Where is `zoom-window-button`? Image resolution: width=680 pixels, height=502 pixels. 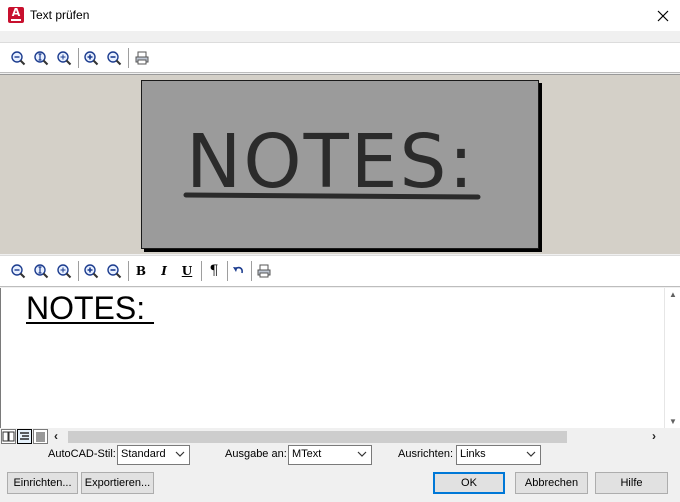 zoom-window-button is located at coordinates (64, 58).